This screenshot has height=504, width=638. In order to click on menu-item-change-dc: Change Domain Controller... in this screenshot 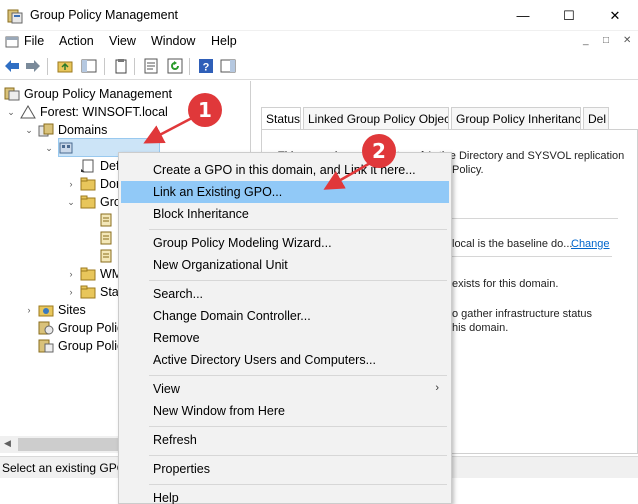, I will do `click(285, 316)`.